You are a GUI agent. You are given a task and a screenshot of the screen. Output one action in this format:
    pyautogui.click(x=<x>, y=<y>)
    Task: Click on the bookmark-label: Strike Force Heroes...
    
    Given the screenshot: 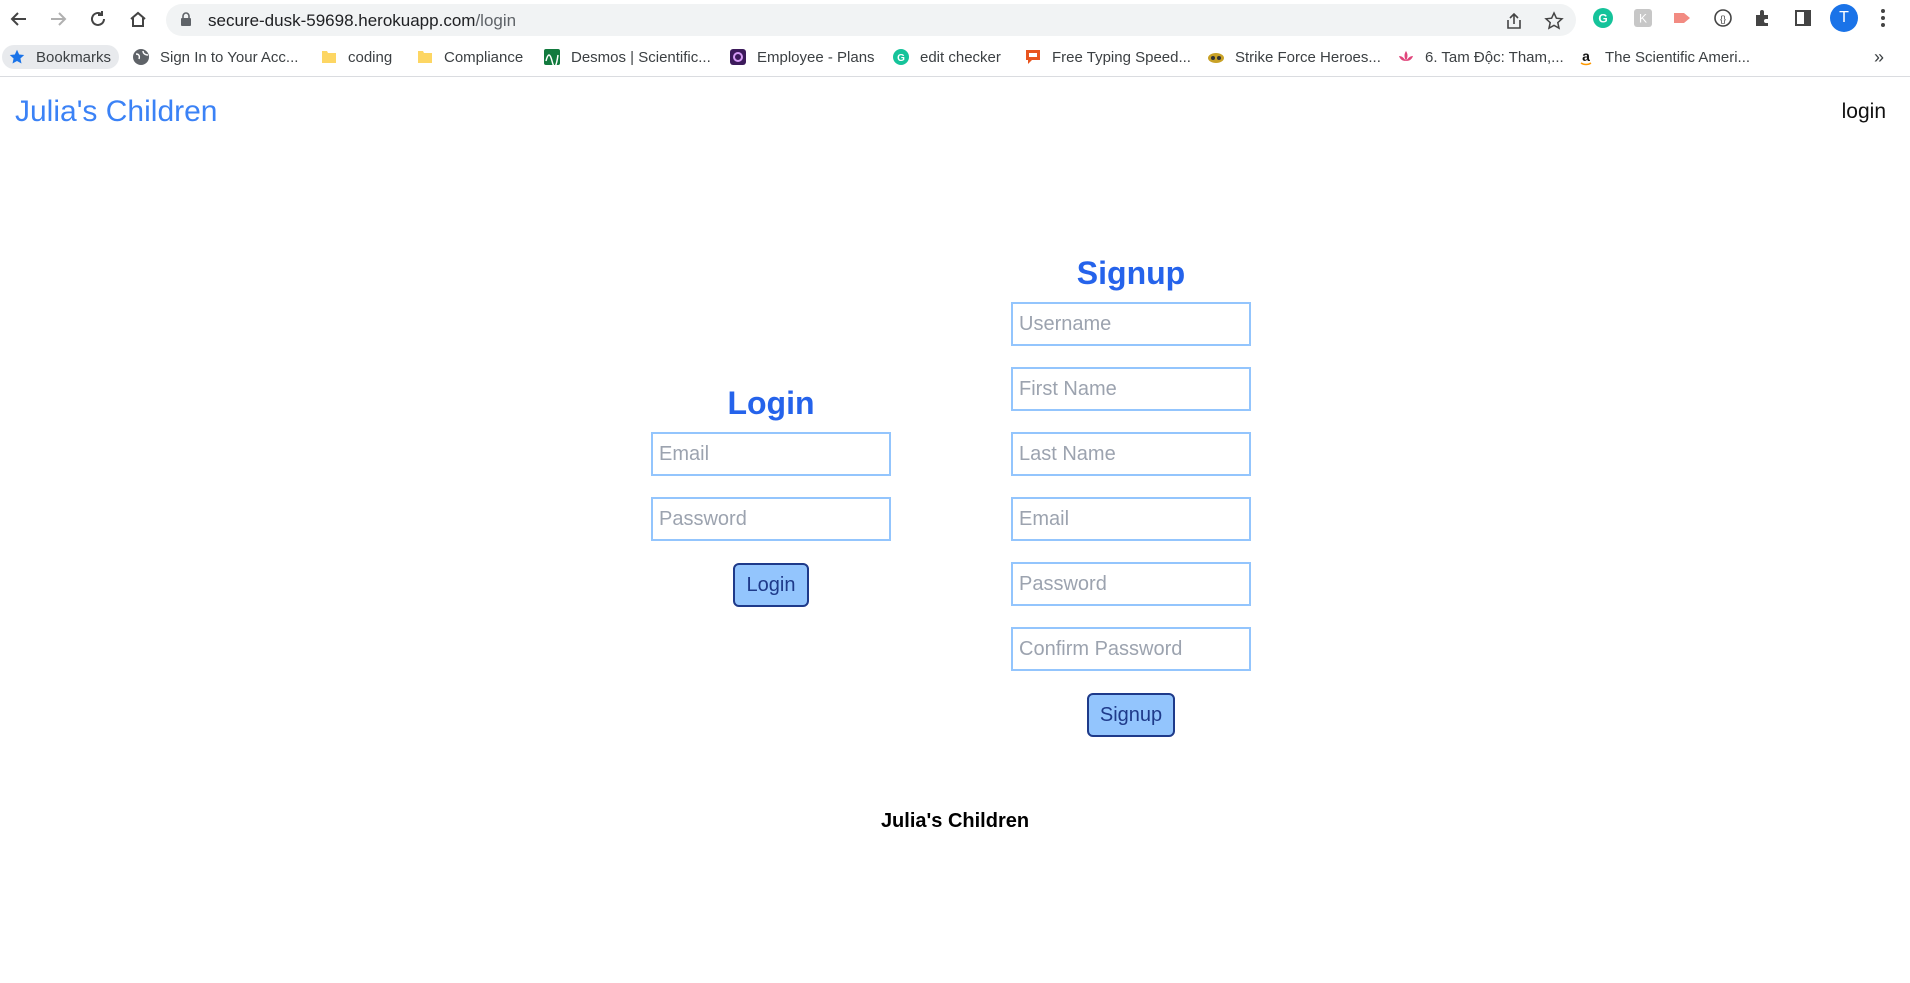 What is the action you would take?
    pyautogui.click(x=1308, y=57)
    